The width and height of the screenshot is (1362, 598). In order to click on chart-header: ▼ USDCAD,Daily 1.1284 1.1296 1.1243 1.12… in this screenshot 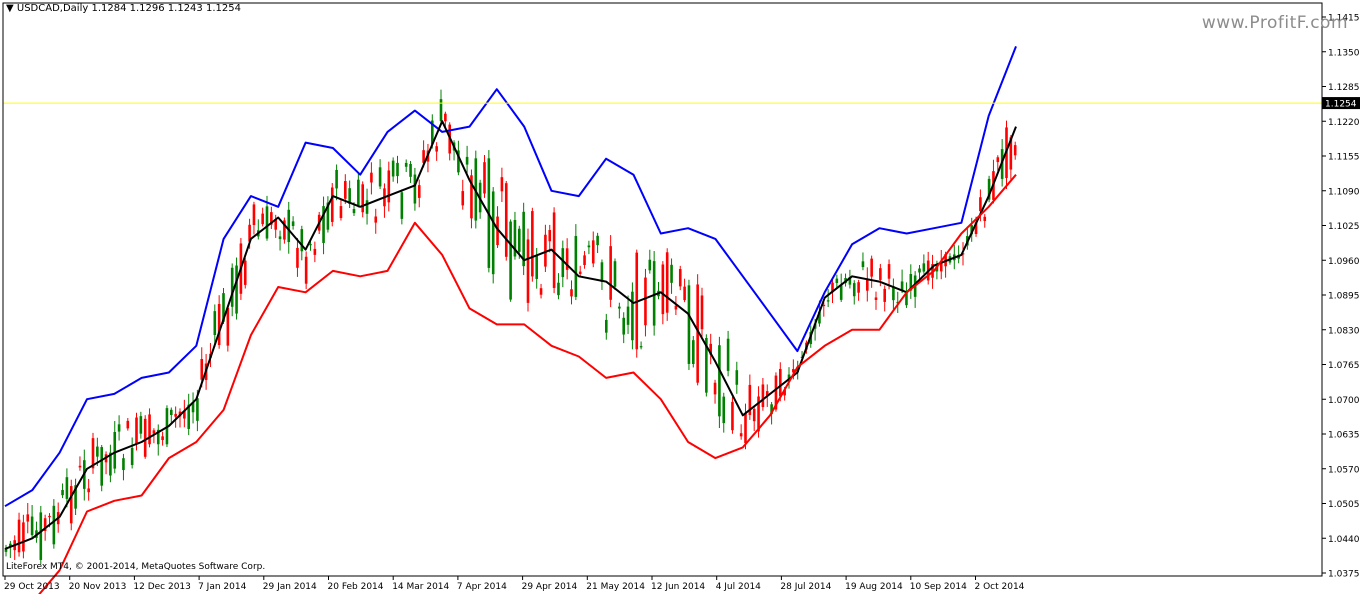, I will do `click(123, 8)`.